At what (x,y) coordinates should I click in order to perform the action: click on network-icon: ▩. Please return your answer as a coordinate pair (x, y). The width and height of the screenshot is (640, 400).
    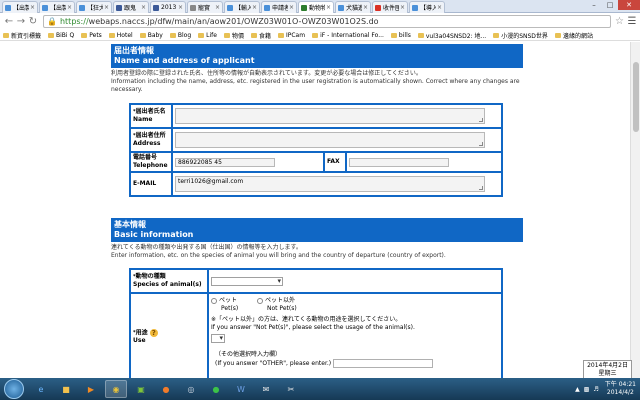
    Looking at the image, I should click on (587, 389).